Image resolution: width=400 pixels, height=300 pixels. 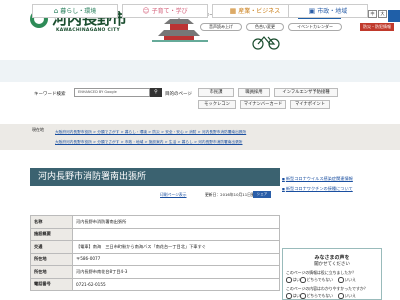 What do you see at coordinates (176, 272) in the screenshot?
I see `table-value: 河内長野市南花台8丁目4-3` at bounding box center [176, 272].